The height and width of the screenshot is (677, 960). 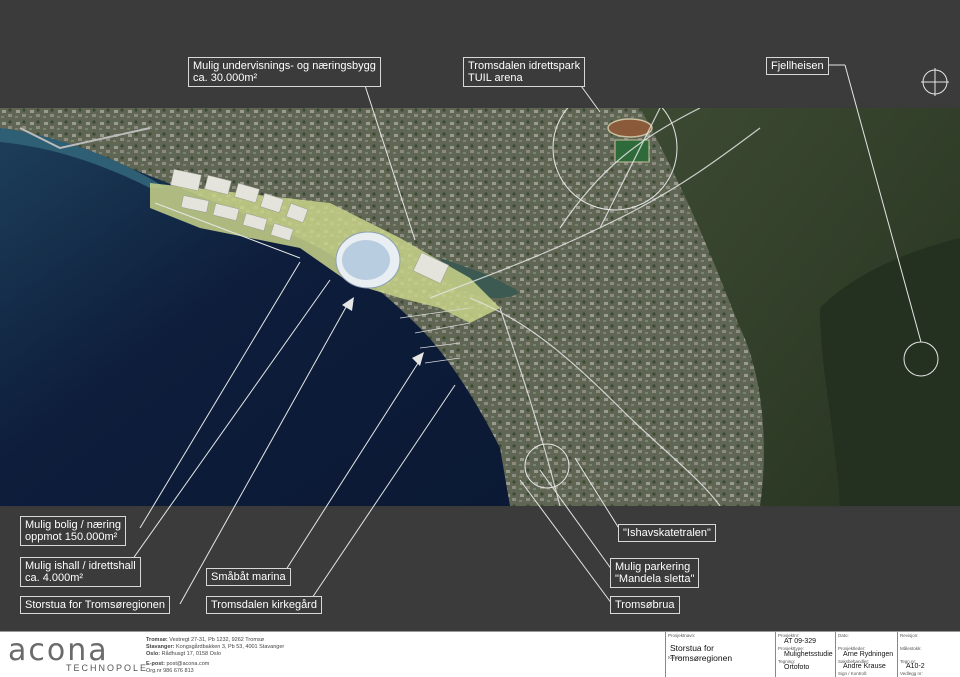 What do you see at coordinates (911, 673) in the screenshot?
I see `attachment-label: Vedlegg nr:` at bounding box center [911, 673].